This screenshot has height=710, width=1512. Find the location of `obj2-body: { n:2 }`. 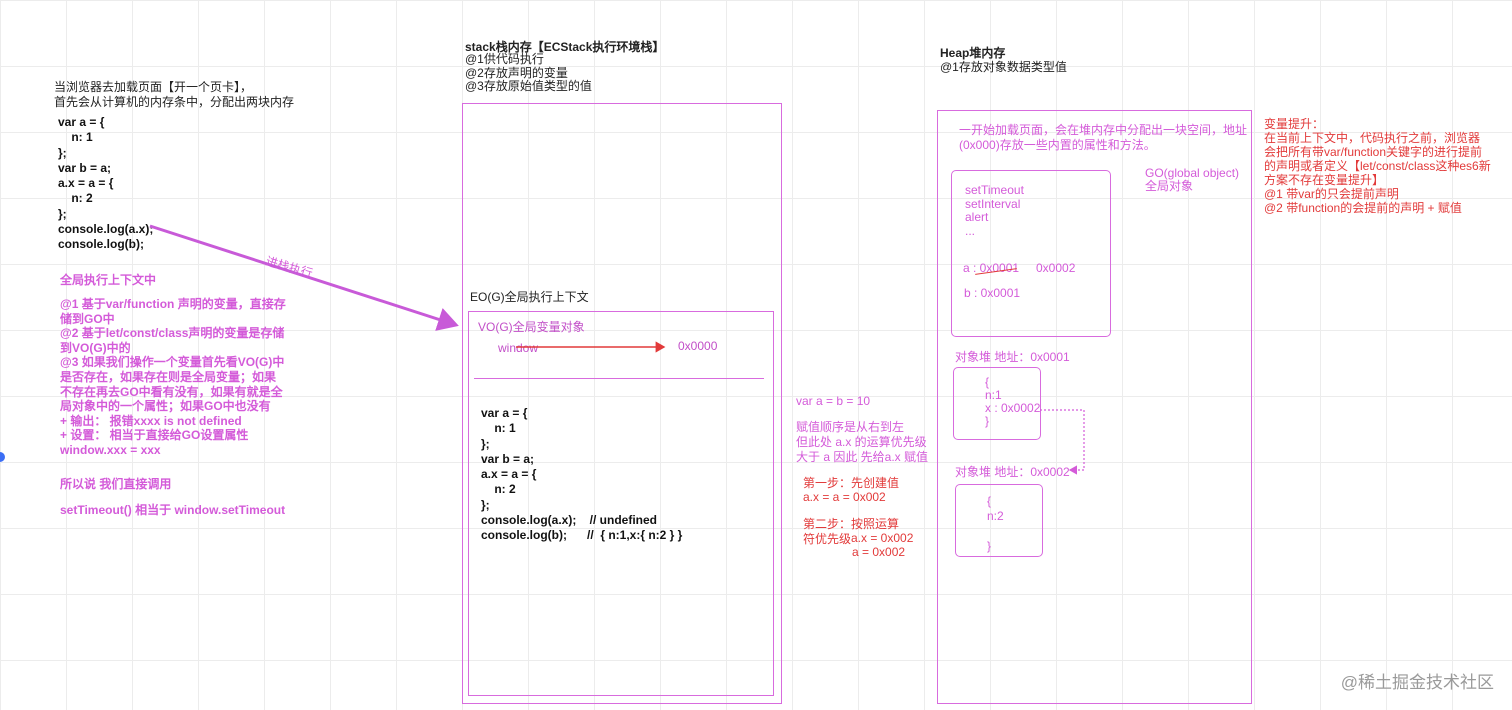

obj2-body: { n:2 } is located at coordinates (995, 523).